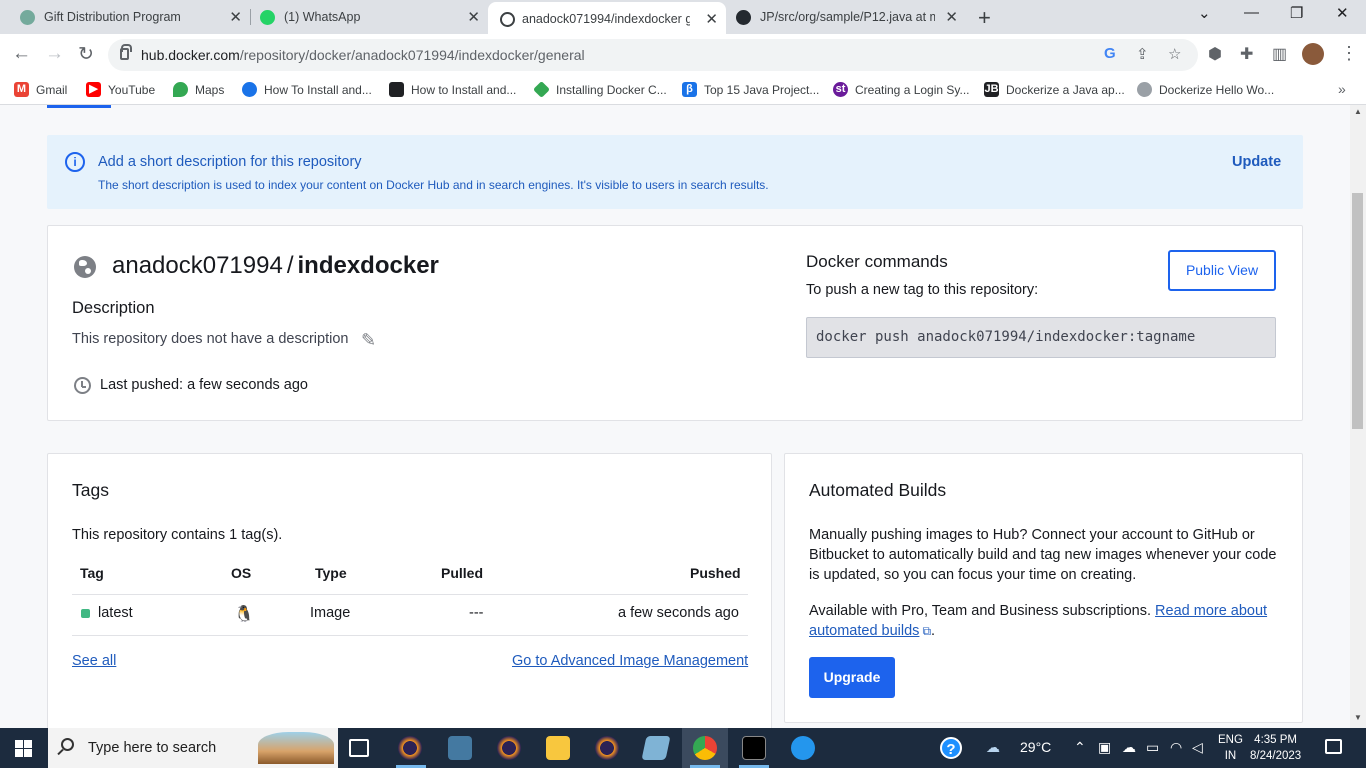 The height and width of the screenshot is (768, 1366). I want to click on tab-title: anadock071994/indexdocker ger, so click(606, 19).